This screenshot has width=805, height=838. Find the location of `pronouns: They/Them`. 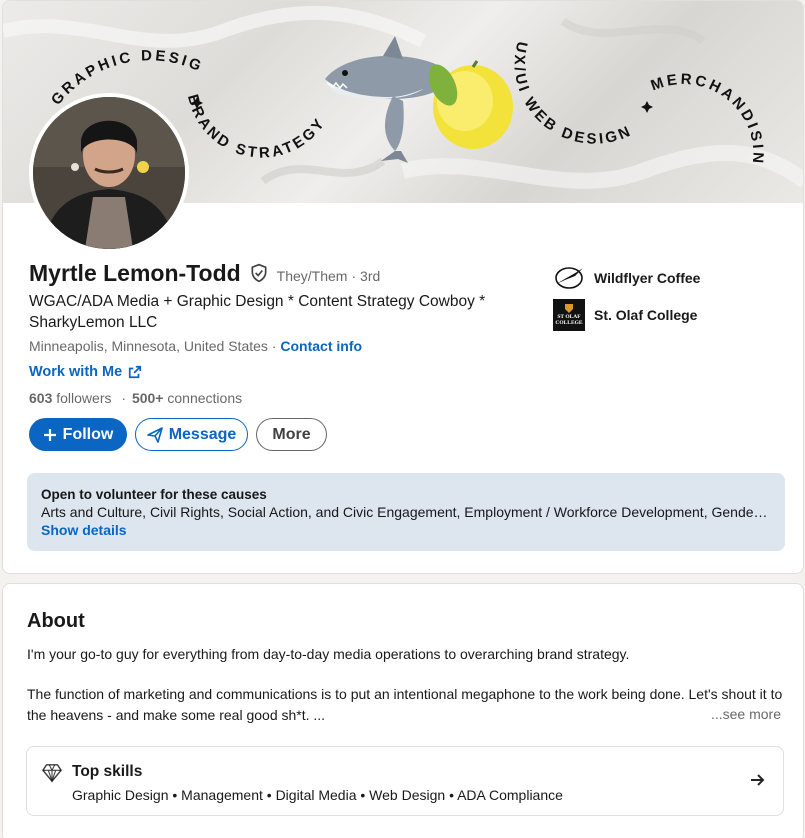

pronouns: They/Them is located at coordinates (312, 276).